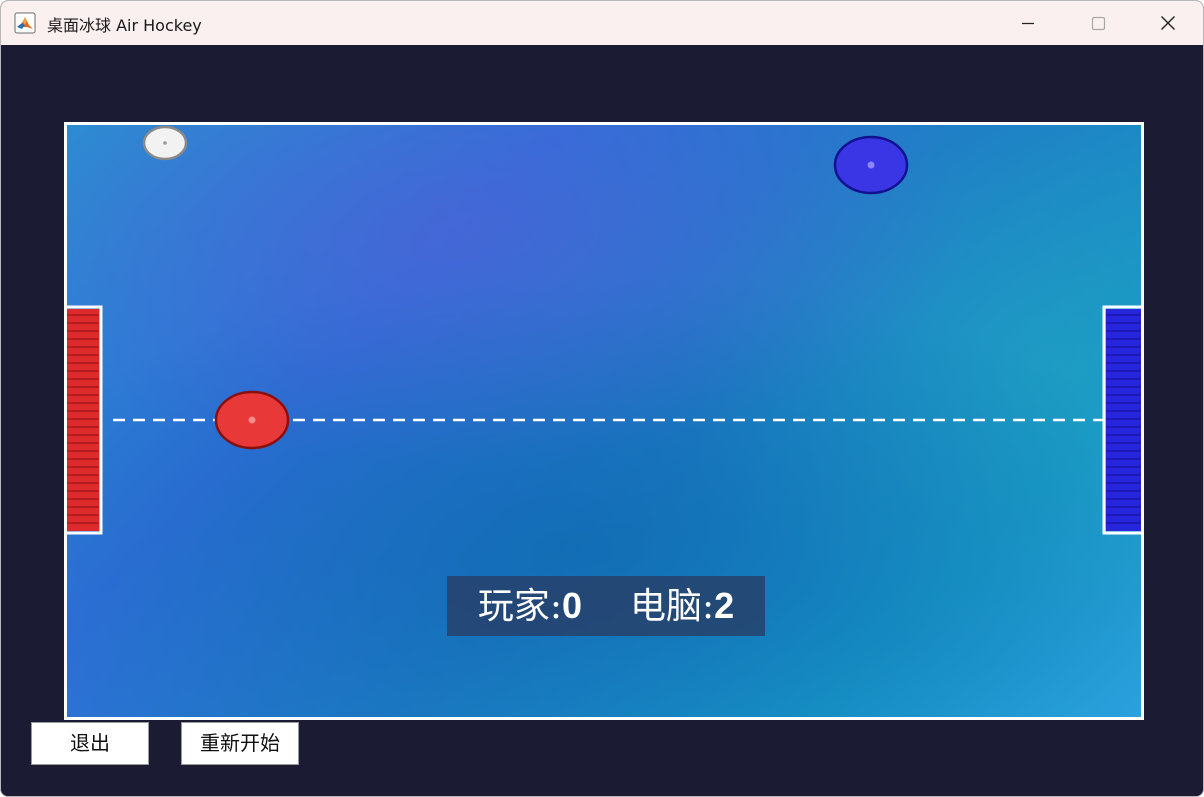 Image resolution: width=1204 pixels, height=797 pixels. Describe the element at coordinates (571, 605) in the screenshot. I see `player-score: 0` at that location.